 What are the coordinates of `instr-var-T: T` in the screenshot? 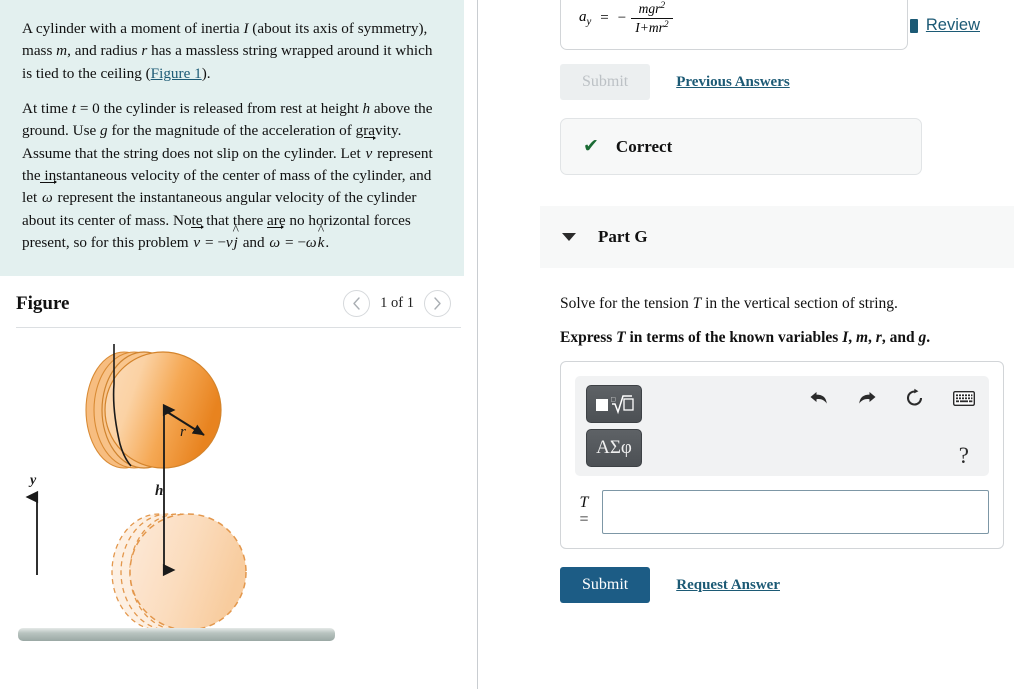 It's located at (621, 337).